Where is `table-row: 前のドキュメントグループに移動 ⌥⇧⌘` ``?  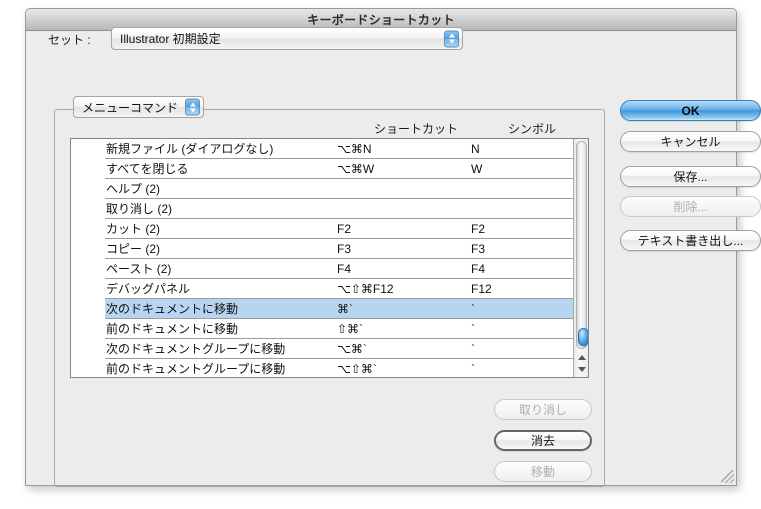
table-row: 前のドキュメントグループに移動 ⌥⇧⌘` ` is located at coordinates (346, 368).